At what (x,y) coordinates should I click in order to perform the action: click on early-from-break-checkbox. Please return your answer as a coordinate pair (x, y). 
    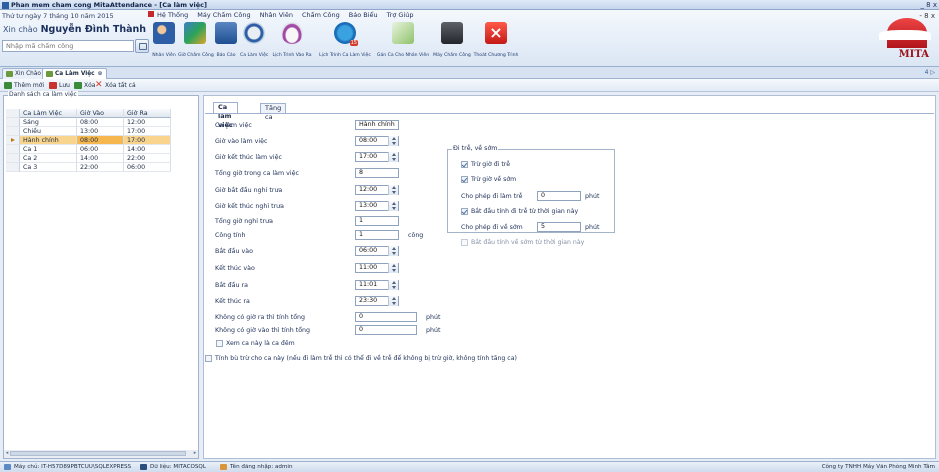
    Looking at the image, I should click on (464, 242).